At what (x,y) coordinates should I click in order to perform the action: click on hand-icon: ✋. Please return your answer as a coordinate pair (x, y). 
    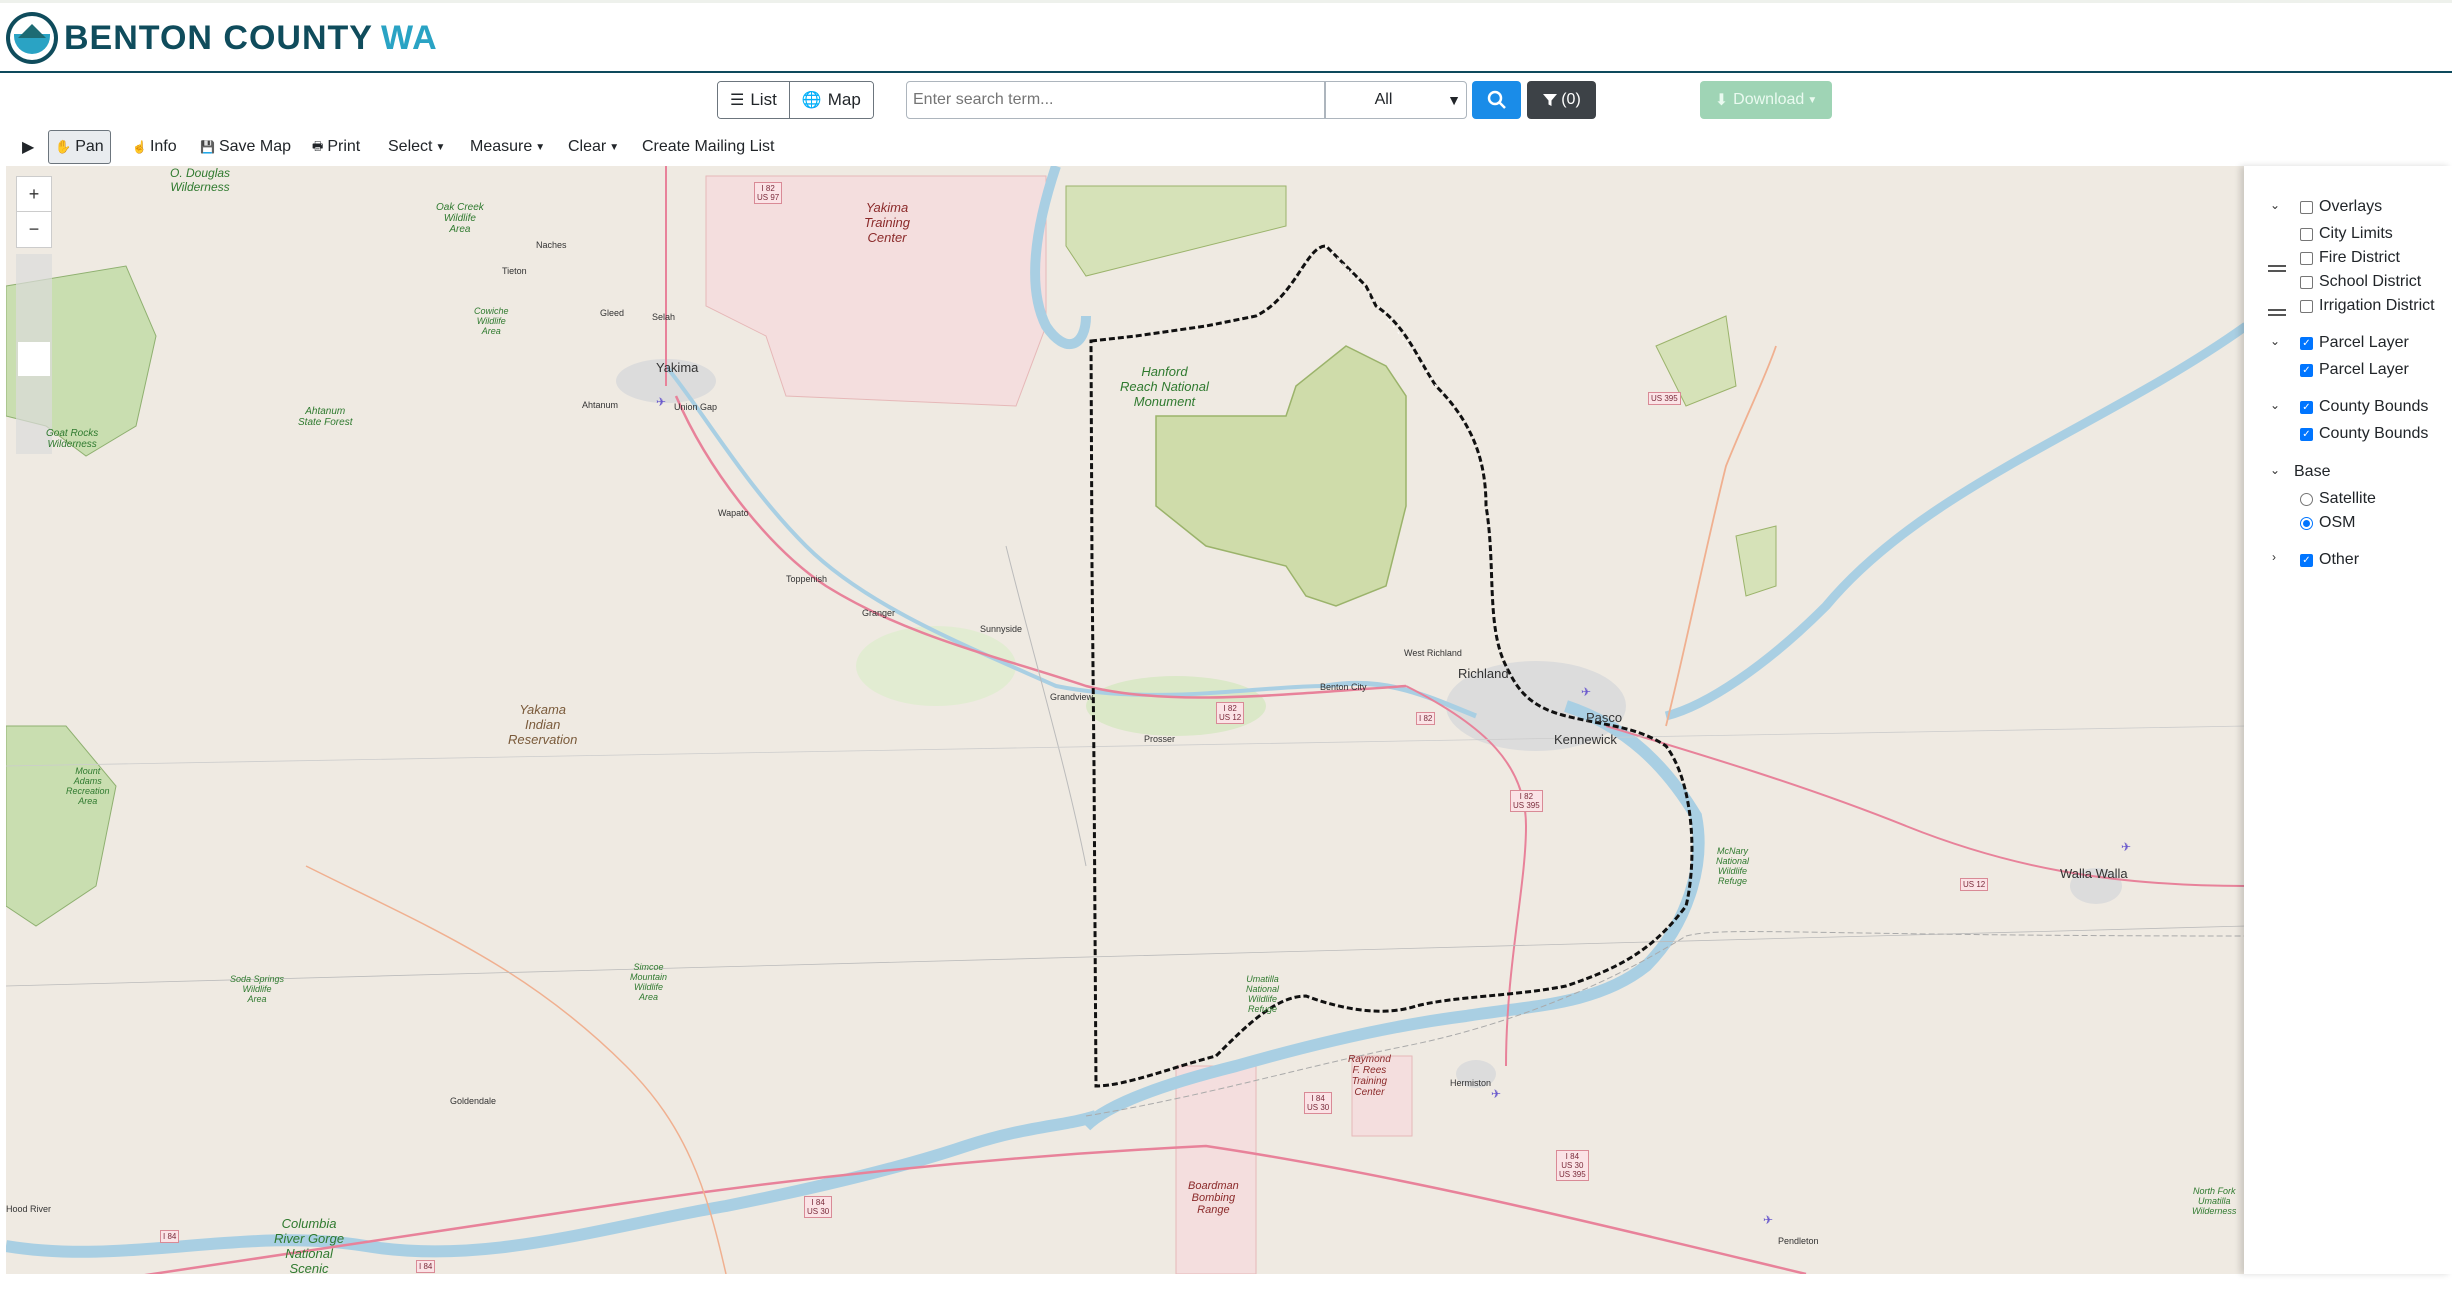
    Looking at the image, I should click on (63, 146).